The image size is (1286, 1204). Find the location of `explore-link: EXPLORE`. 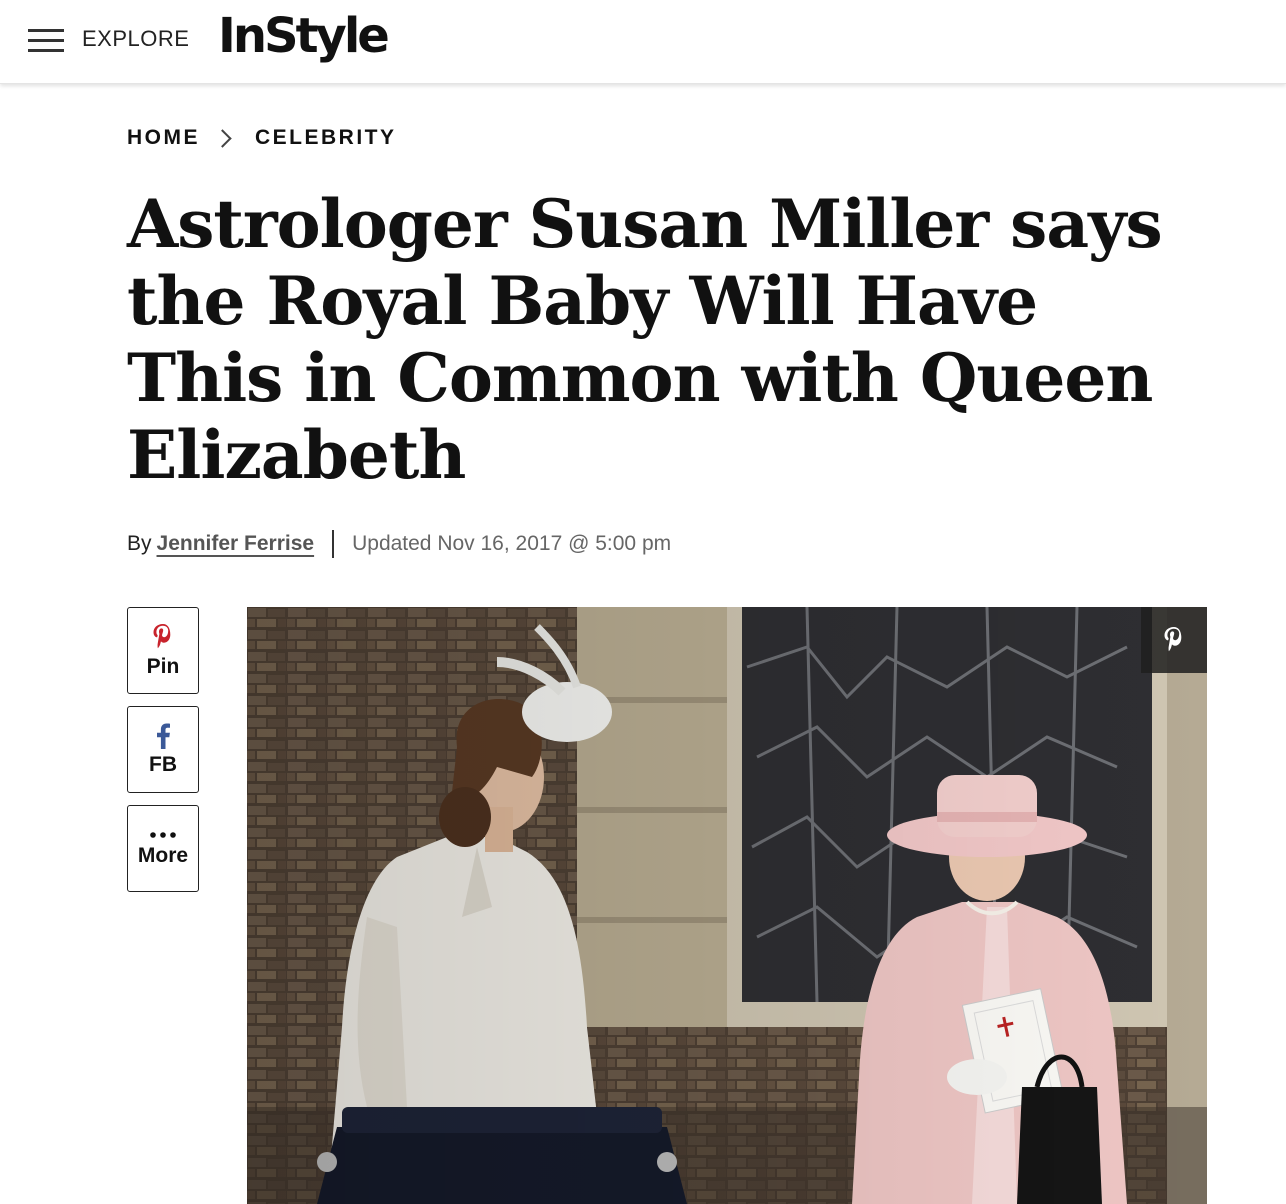

explore-link: EXPLORE is located at coordinates (135, 39).